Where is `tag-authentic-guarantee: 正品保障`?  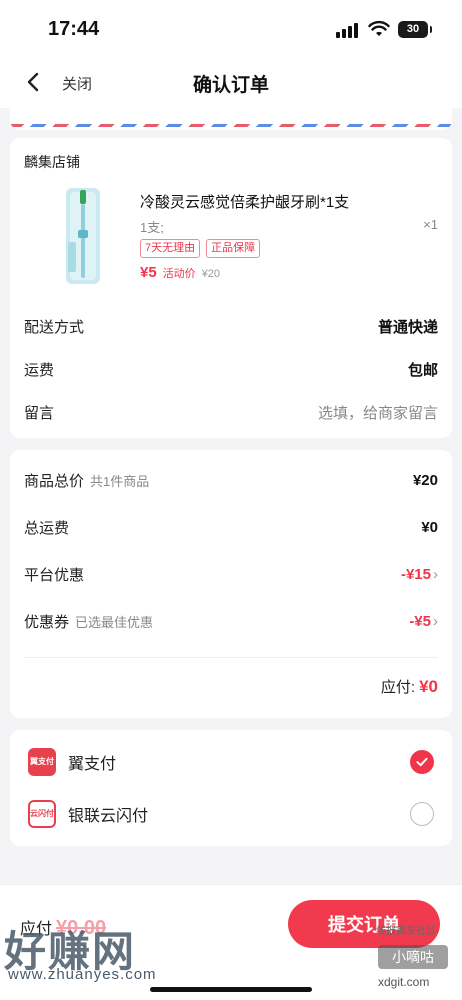
tag-authentic-guarantee: 正品保障 is located at coordinates (233, 248).